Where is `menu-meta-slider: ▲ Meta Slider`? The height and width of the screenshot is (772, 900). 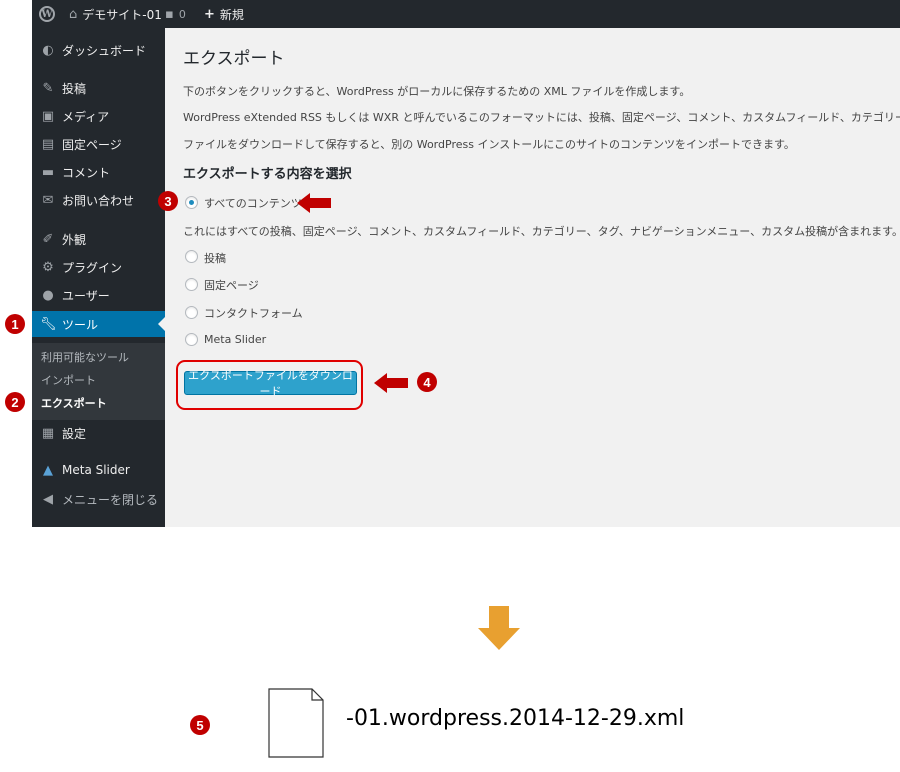 menu-meta-slider: ▲ Meta Slider is located at coordinates (98, 470).